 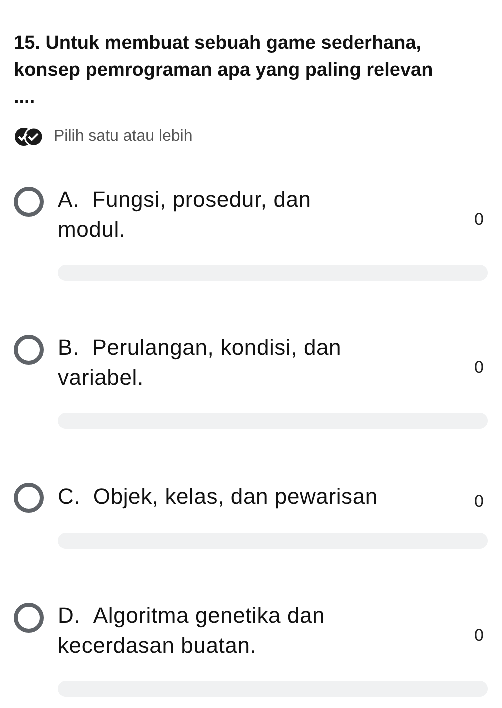 What do you see at coordinates (123, 137) in the screenshot?
I see `hint-text: Pilih satu atau lebih` at bounding box center [123, 137].